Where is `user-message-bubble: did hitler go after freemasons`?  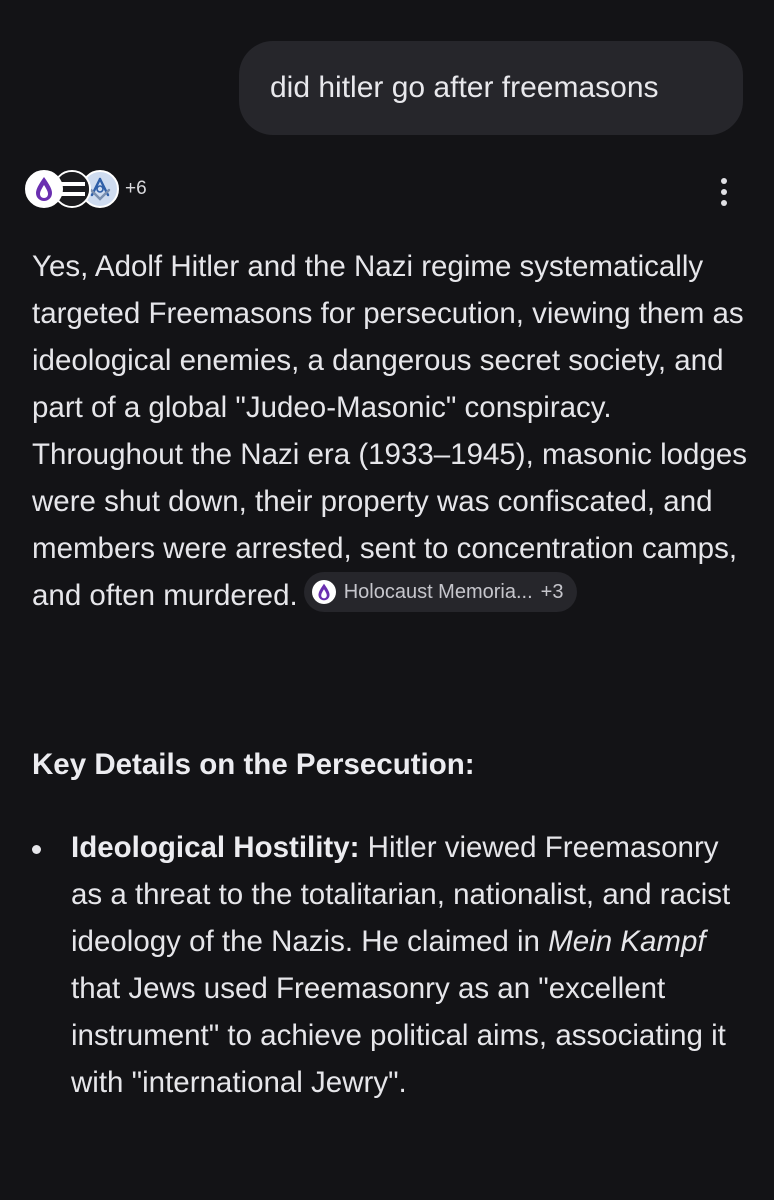 user-message-bubble: did hitler go after freemasons is located at coordinates (491, 88).